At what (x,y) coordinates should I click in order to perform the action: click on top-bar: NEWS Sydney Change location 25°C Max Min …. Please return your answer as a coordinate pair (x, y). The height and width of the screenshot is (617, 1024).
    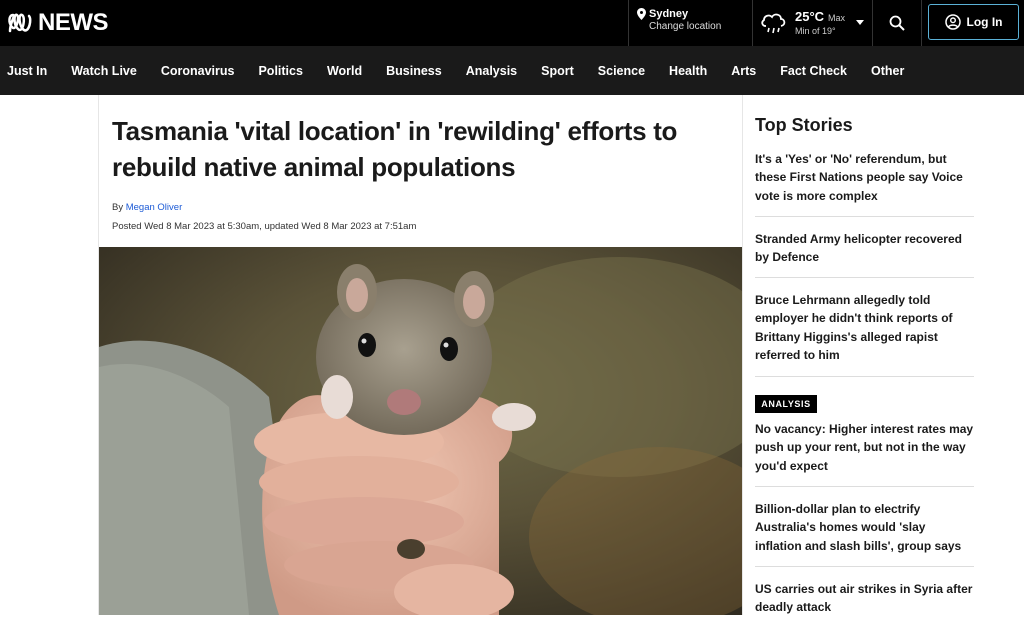
    Looking at the image, I should click on (512, 23).